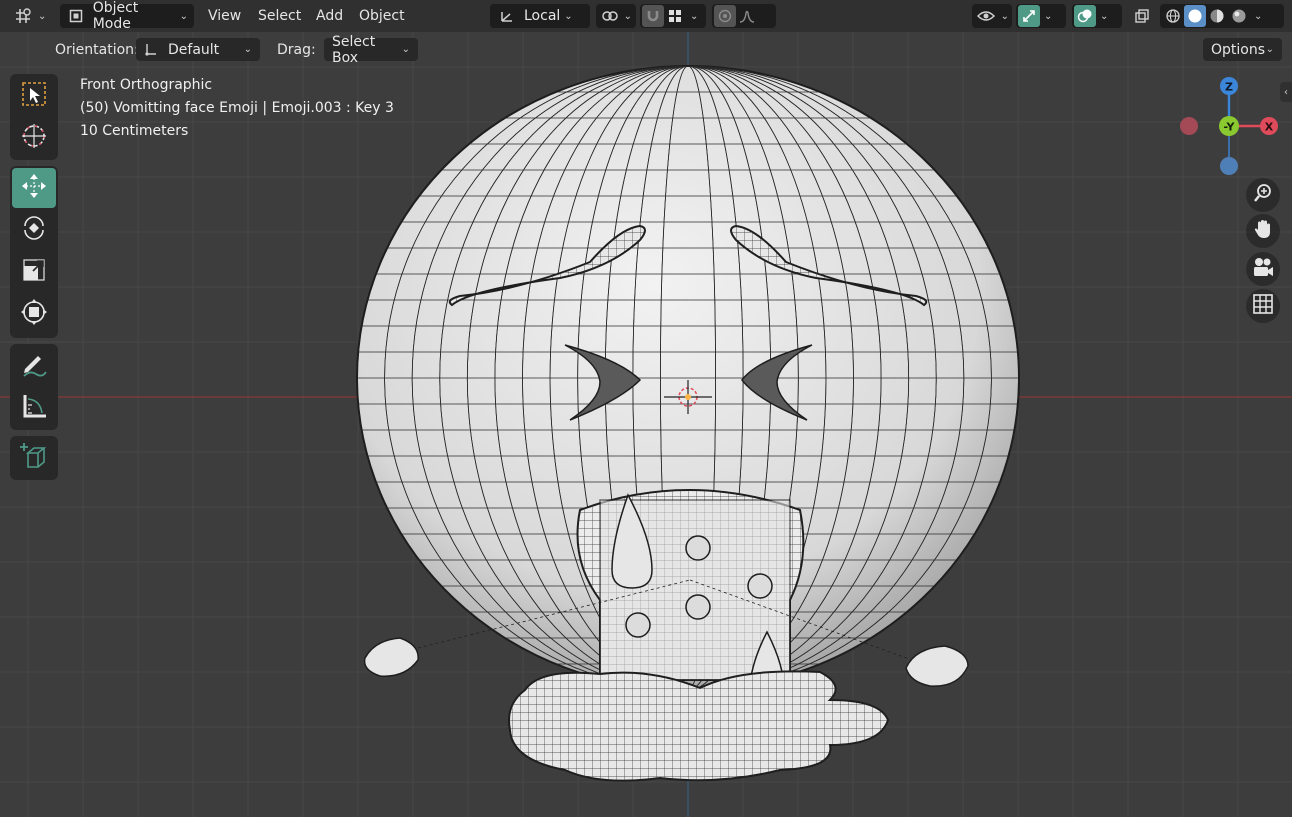 This screenshot has height=817, width=1292. Describe the element at coordinates (986, 16) in the screenshot. I see `eye-icon` at that location.